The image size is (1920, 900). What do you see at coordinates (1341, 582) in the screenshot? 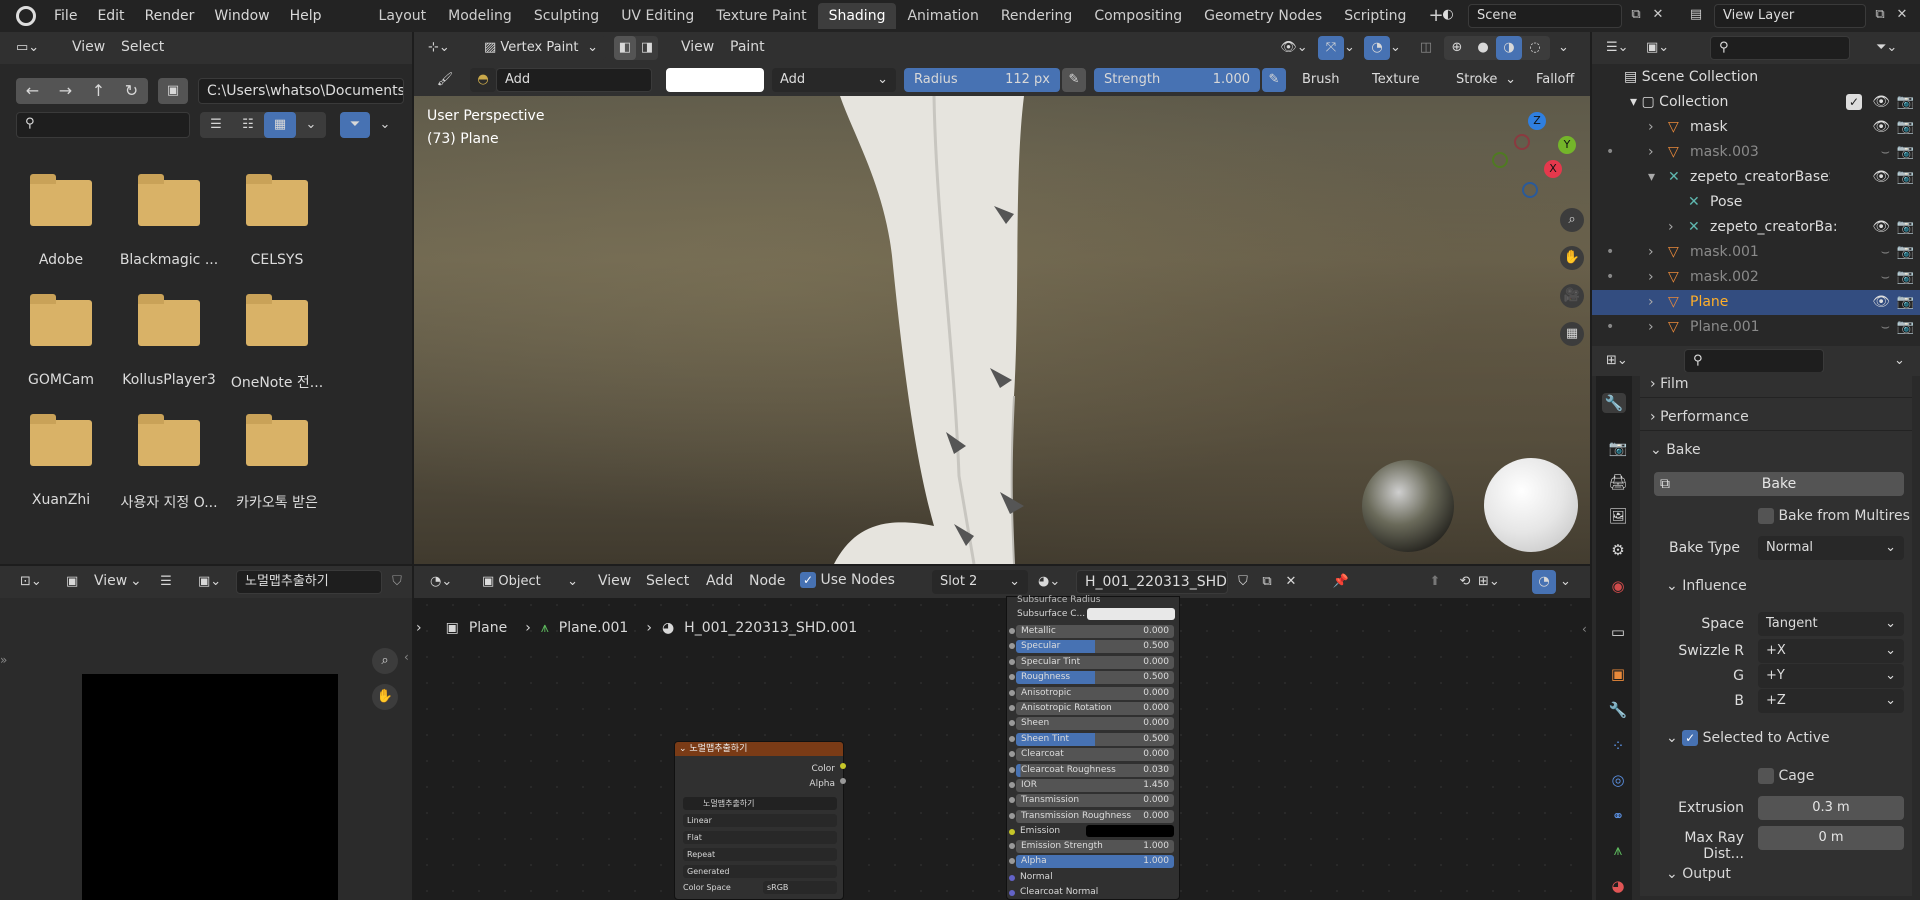
I see `pin-icon: 📌` at bounding box center [1341, 582].